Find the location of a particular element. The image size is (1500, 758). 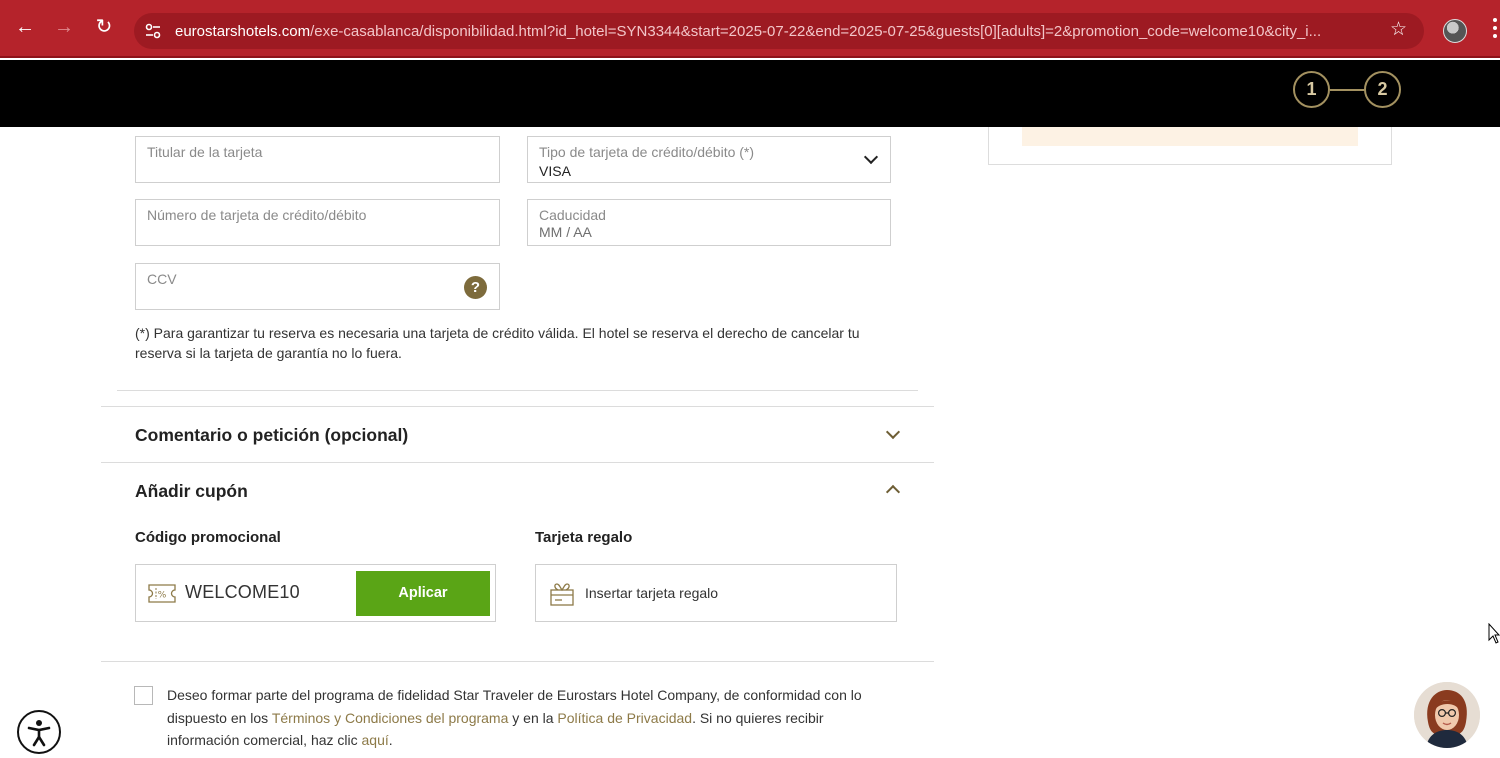

gift-card-placeholder: Insertar tarjeta regalo is located at coordinates (652, 593).